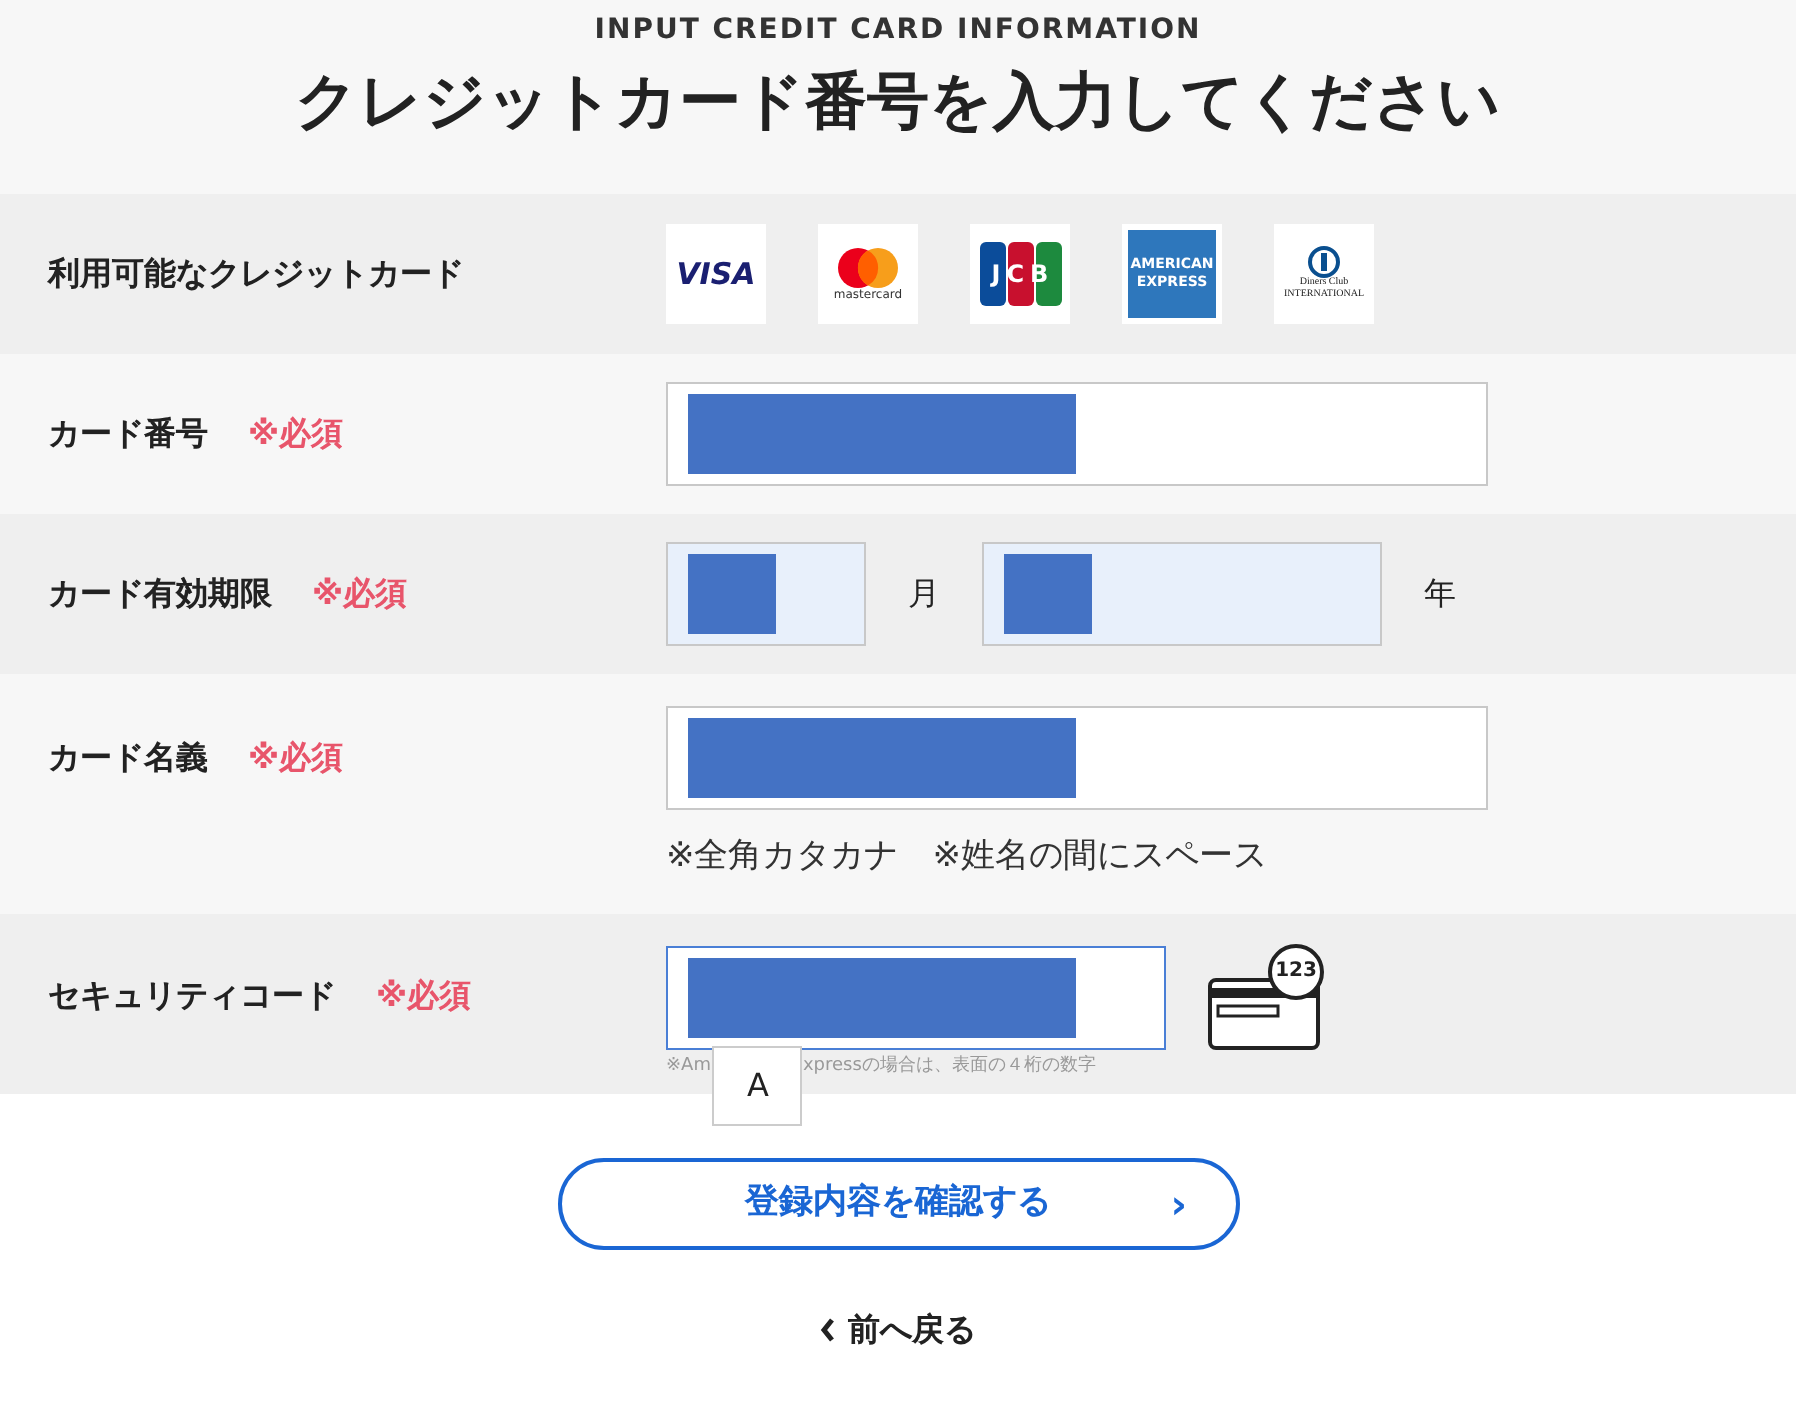 The image size is (1796, 1420). What do you see at coordinates (967, 857) in the screenshot?
I see `input-hint: ※全角カタカナ ※姓名の間にスペース` at bounding box center [967, 857].